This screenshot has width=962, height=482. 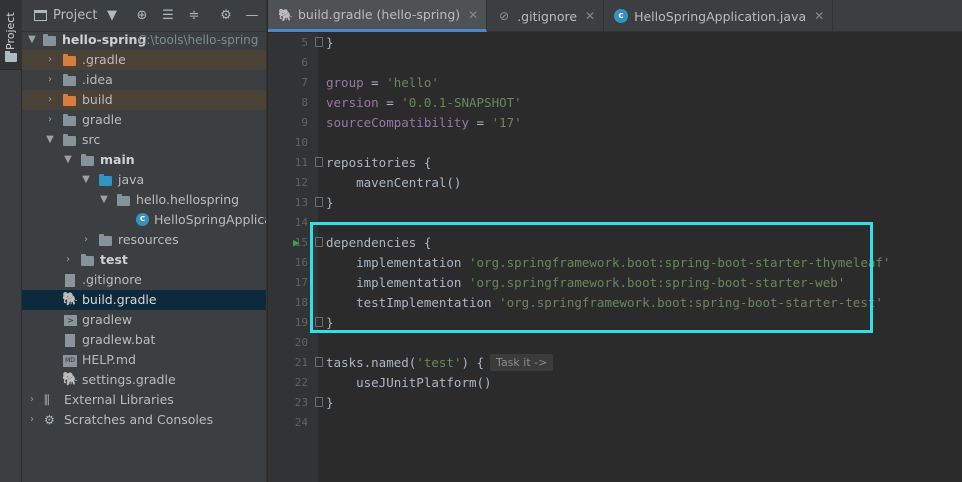 What do you see at coordinates (628, 223) in the screenshot?
I see `code-line: 14` at bounding box center [628, 223].